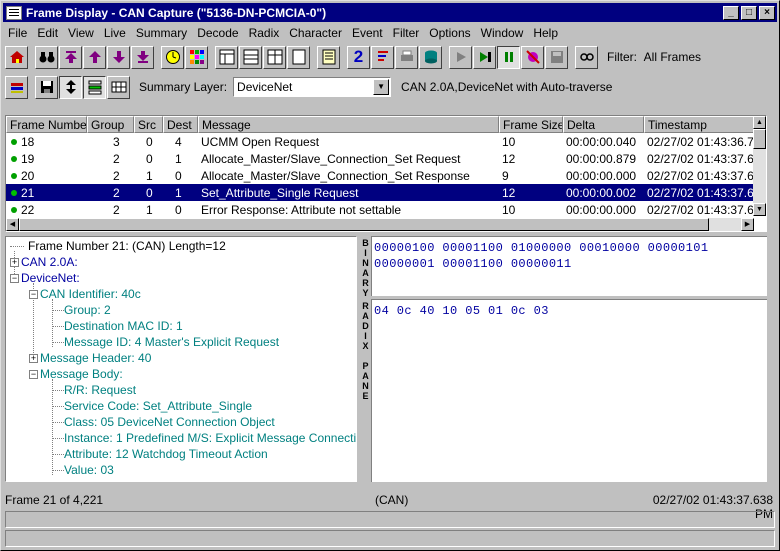 This screenshot has width=780, height=551. What do you see at coordinates (166, 454) in the screenshot?
I see `tree-attribute: Attribute: 12 Watchdog Timeout Action` at bounding box center [166, 454].